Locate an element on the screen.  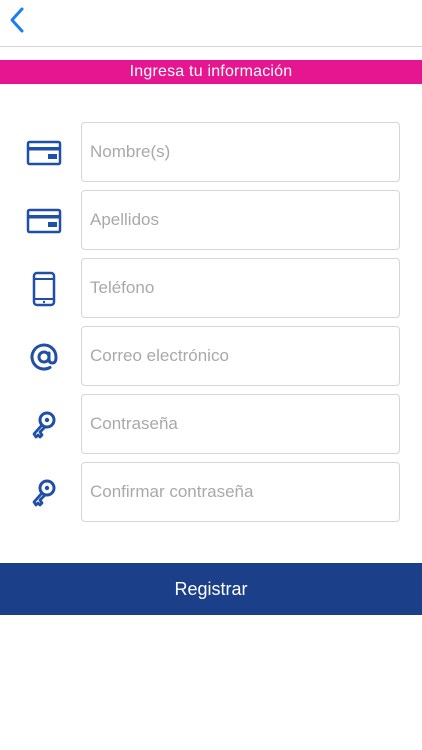
form-row-phone is located at coordinates (211, 289).